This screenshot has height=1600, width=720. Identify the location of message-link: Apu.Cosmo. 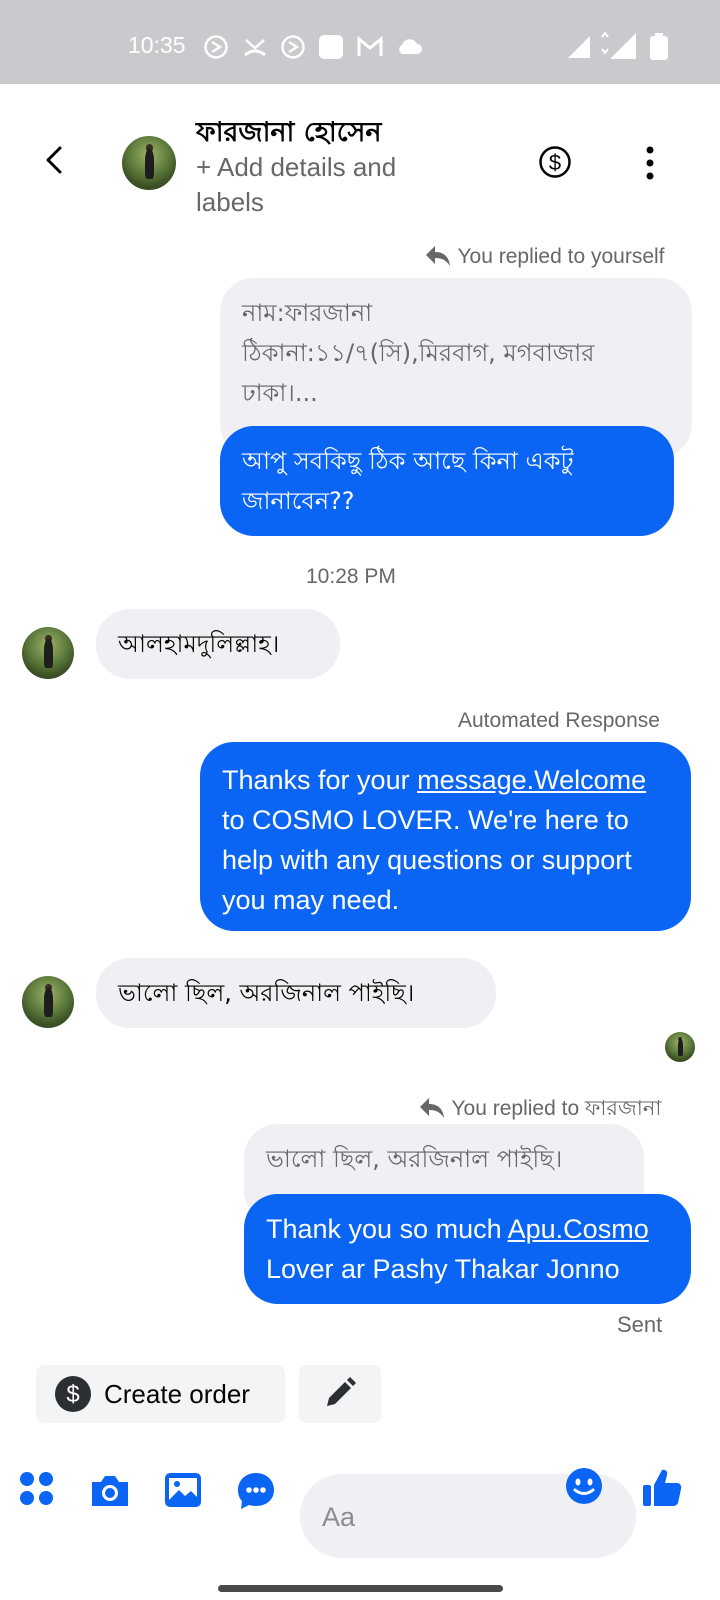
(578, 1229).